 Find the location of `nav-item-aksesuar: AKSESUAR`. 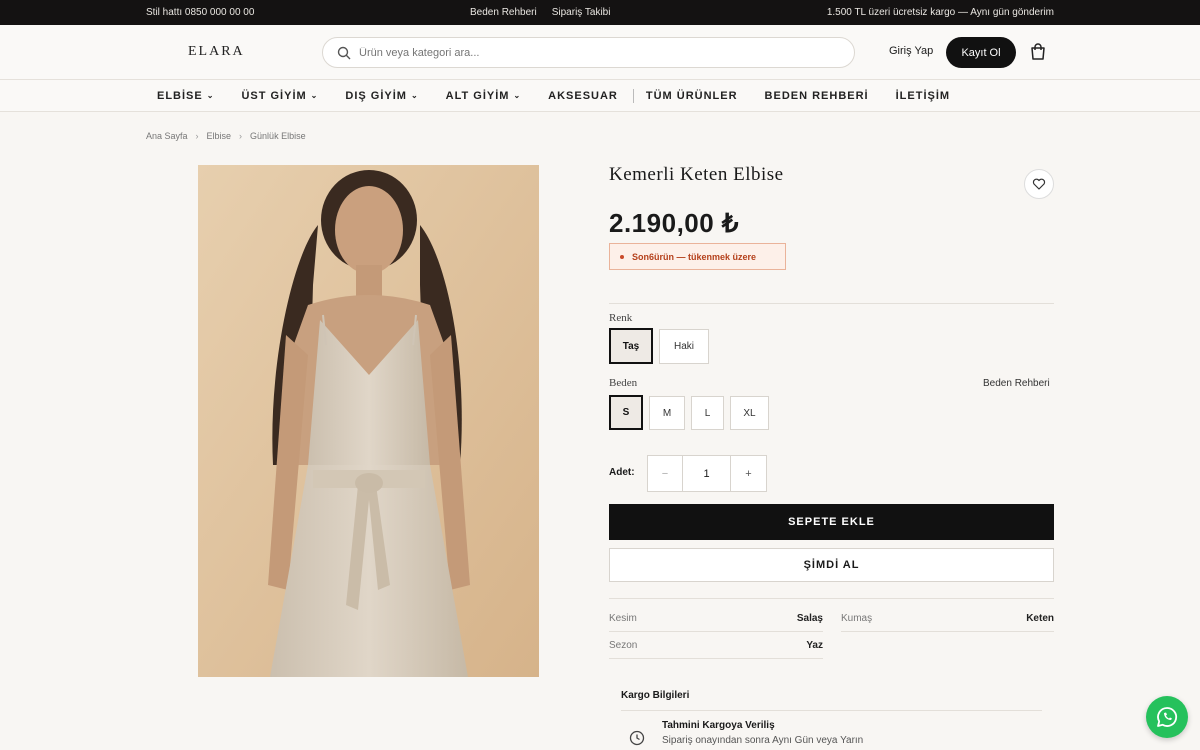

nav-item-aksesuar: AKSESUAR is located at coordinates (583, 96).